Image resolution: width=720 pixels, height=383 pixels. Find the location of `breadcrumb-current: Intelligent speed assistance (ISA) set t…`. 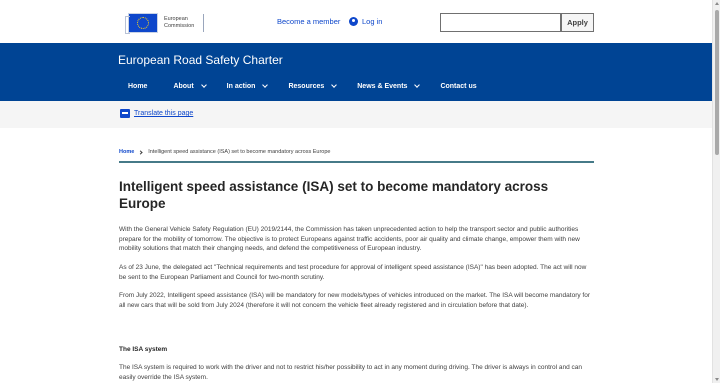

breadcrumb-current: Intelligent speed assistance (ISA) set t… is located at coordinates (239, 152).